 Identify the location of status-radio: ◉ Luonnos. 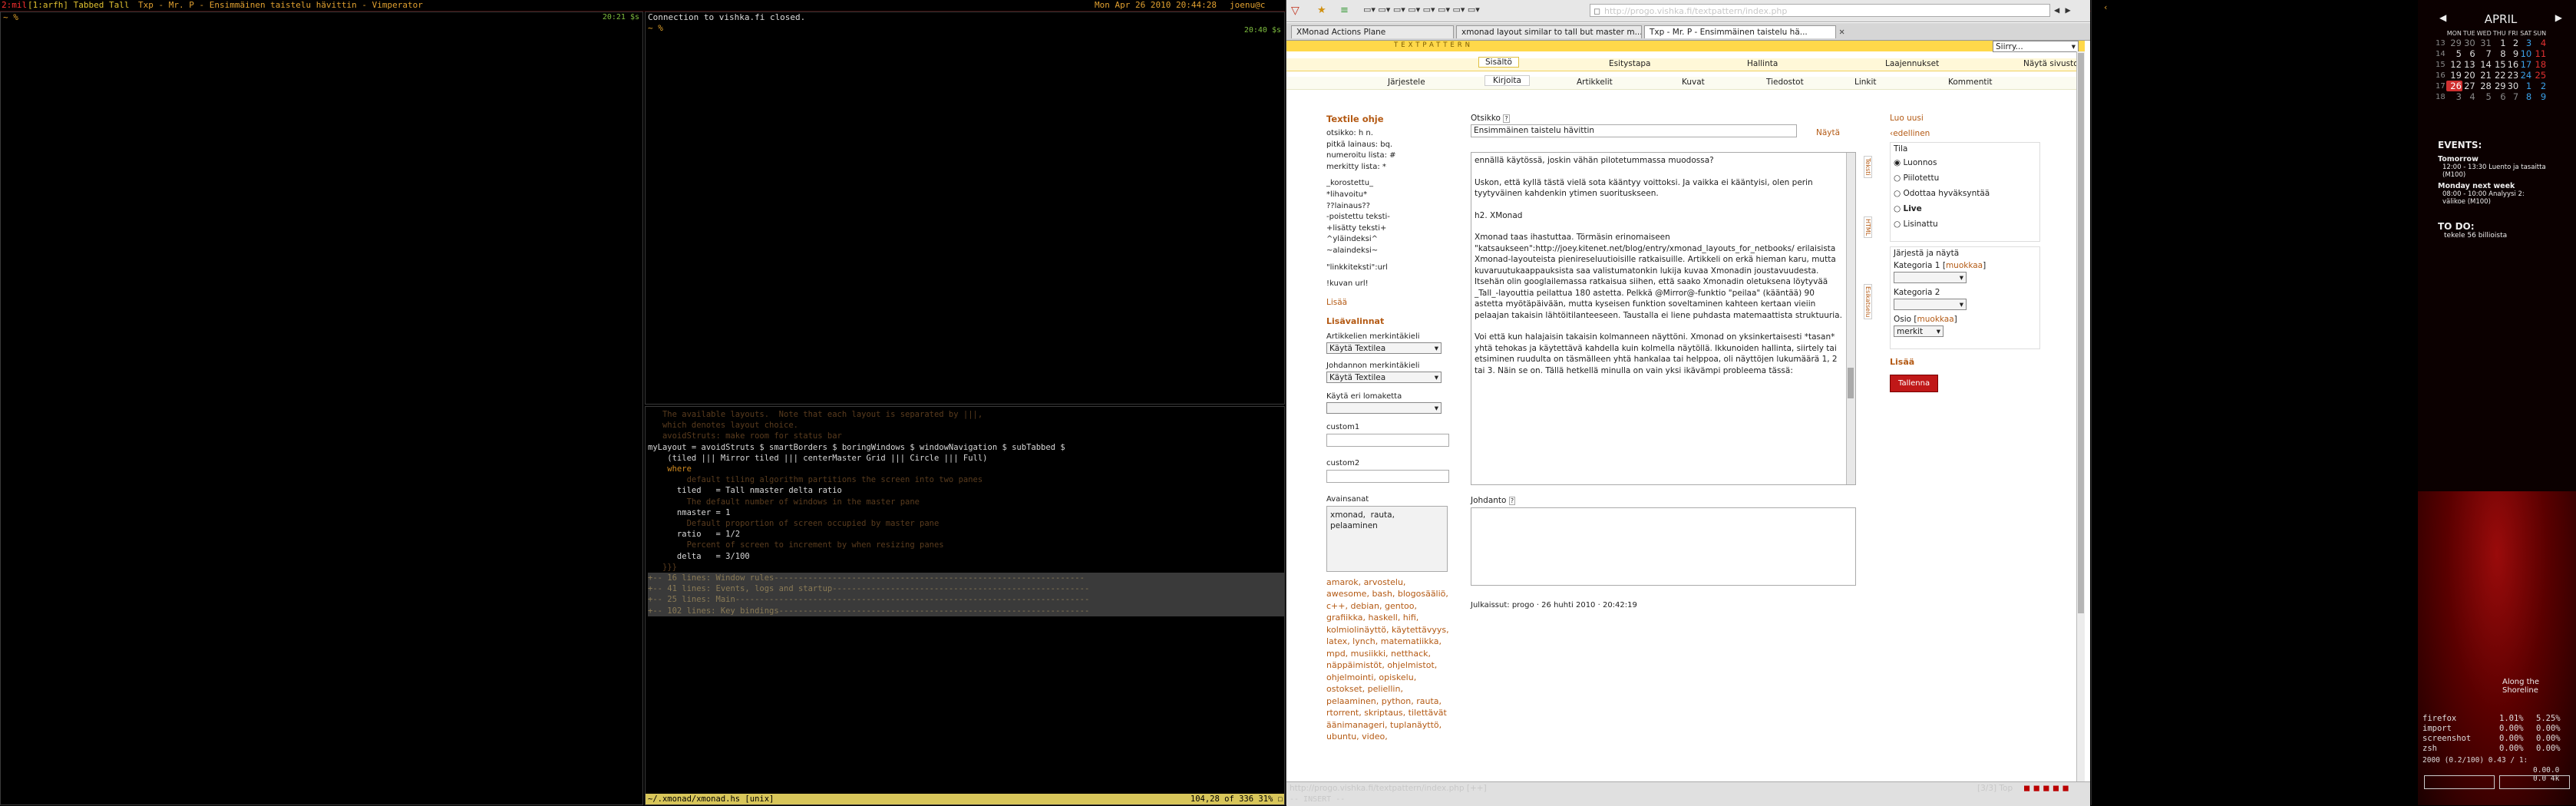
(1966, 162).